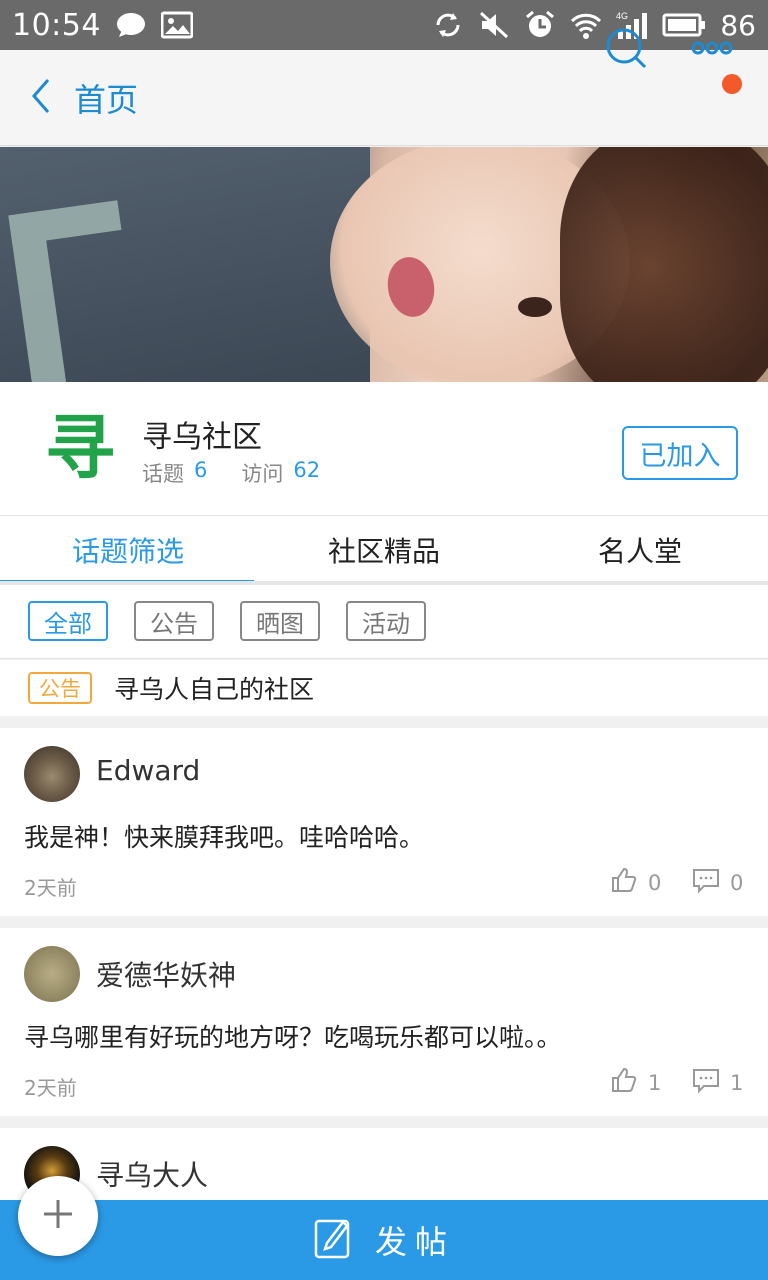  What do you see at coordinates (174, 621) in the screenshot?
I see `filter-announcement: 公告` at bounding box center [174, 621].